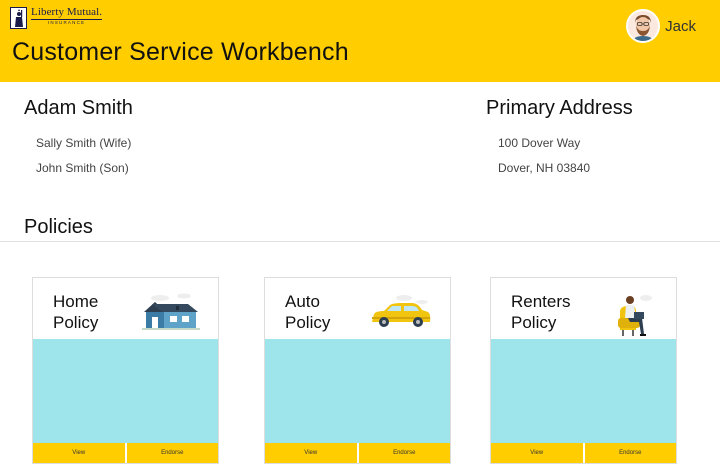  Describe the element at coordinates (360, 241) in the screenshot. I see `section-divider` at that location.